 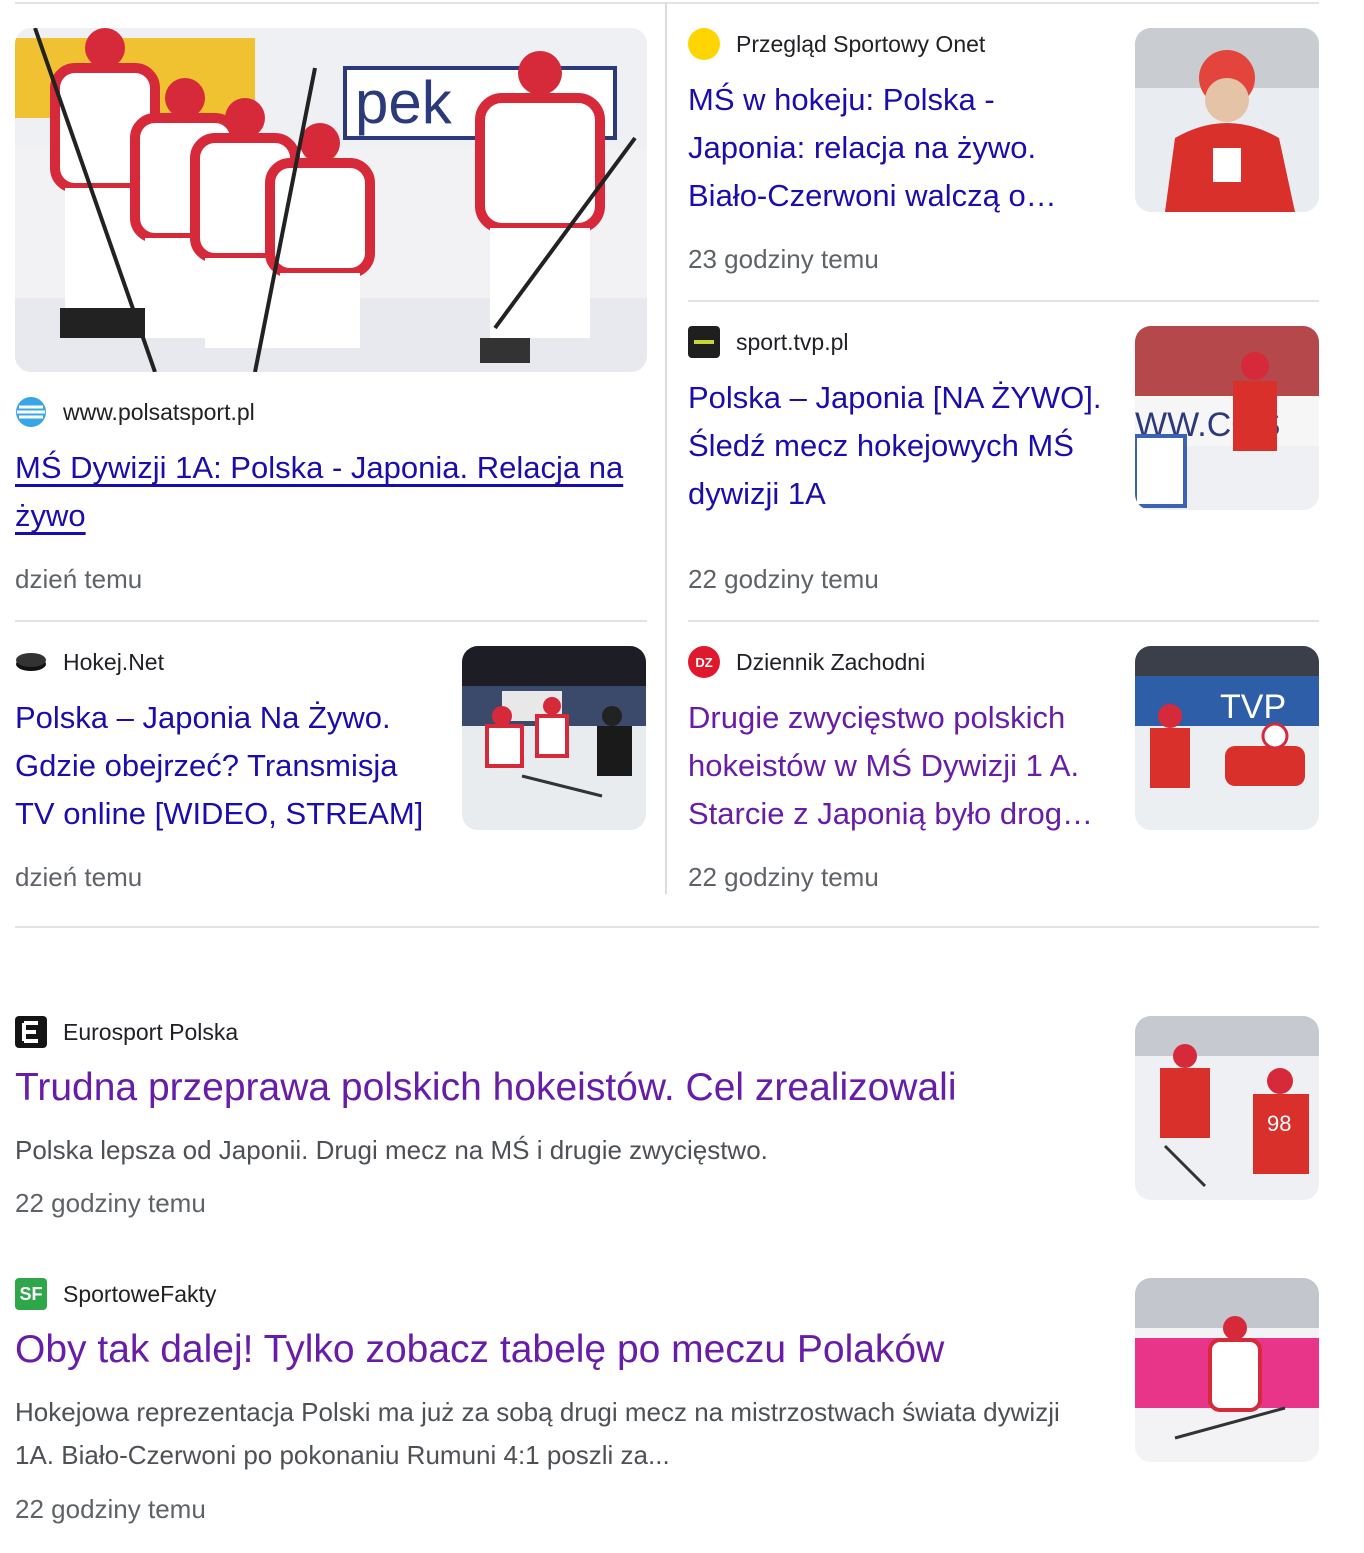 What do you see at coordinates (140, 1293) in the screenshot?
I see `sf-source-name: SportoweFakty` at bounding box center [140, 1293].